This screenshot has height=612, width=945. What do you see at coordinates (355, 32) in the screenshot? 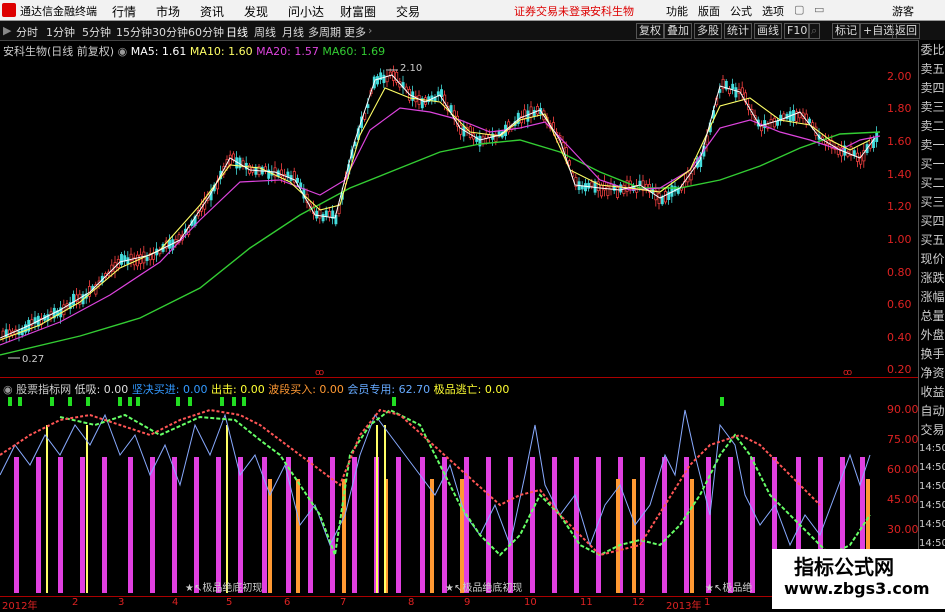
I see `period-more: 更多` at bounding box center [355, 32].